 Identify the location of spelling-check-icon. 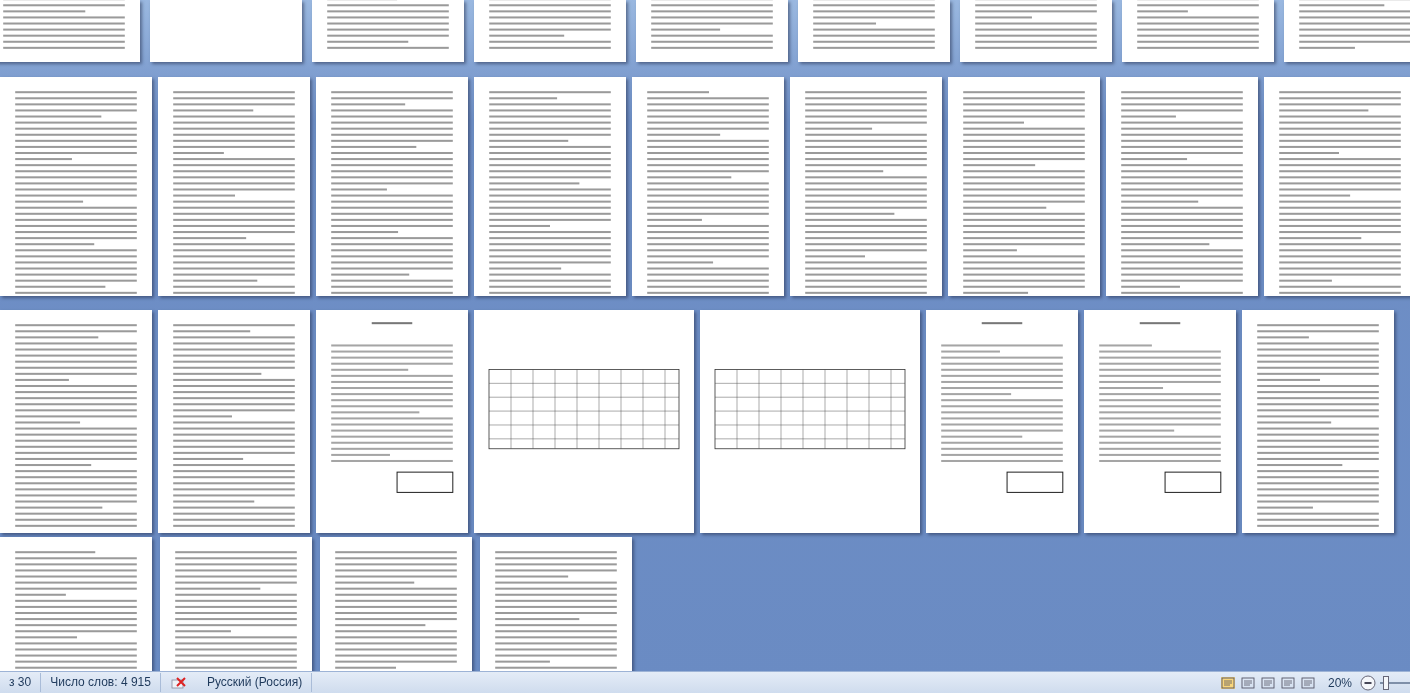
(178, 682).